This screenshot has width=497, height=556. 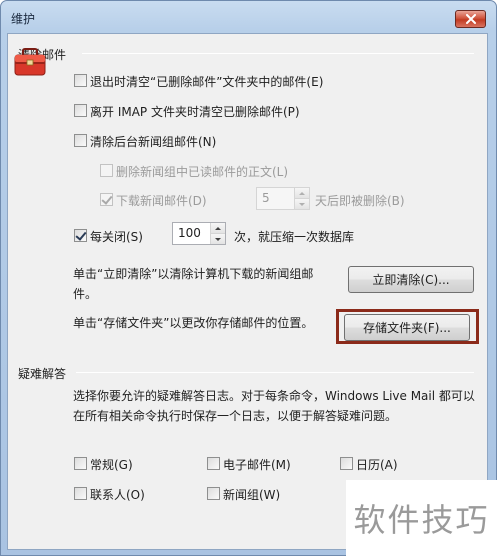 I want to click on toolbox-icon, so click(x=30, y=62).